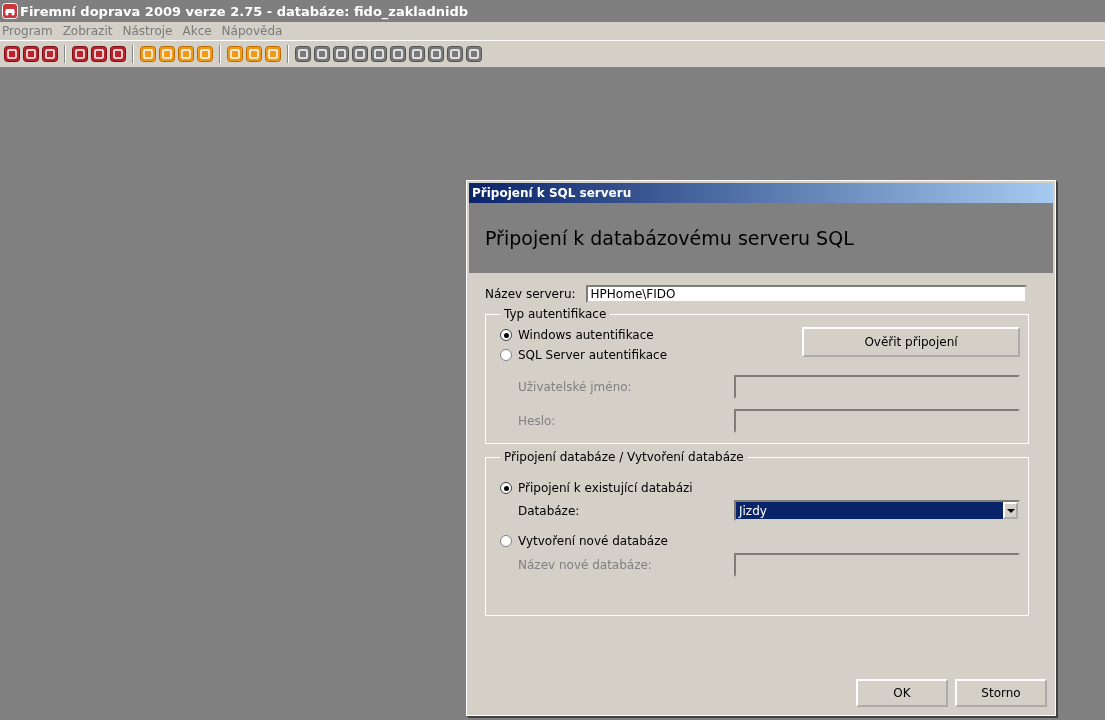 Image resolution: width=1105 pixels, height=720 pixels. I want to click on dropdown-arrow-icon, so click(1010, 510).